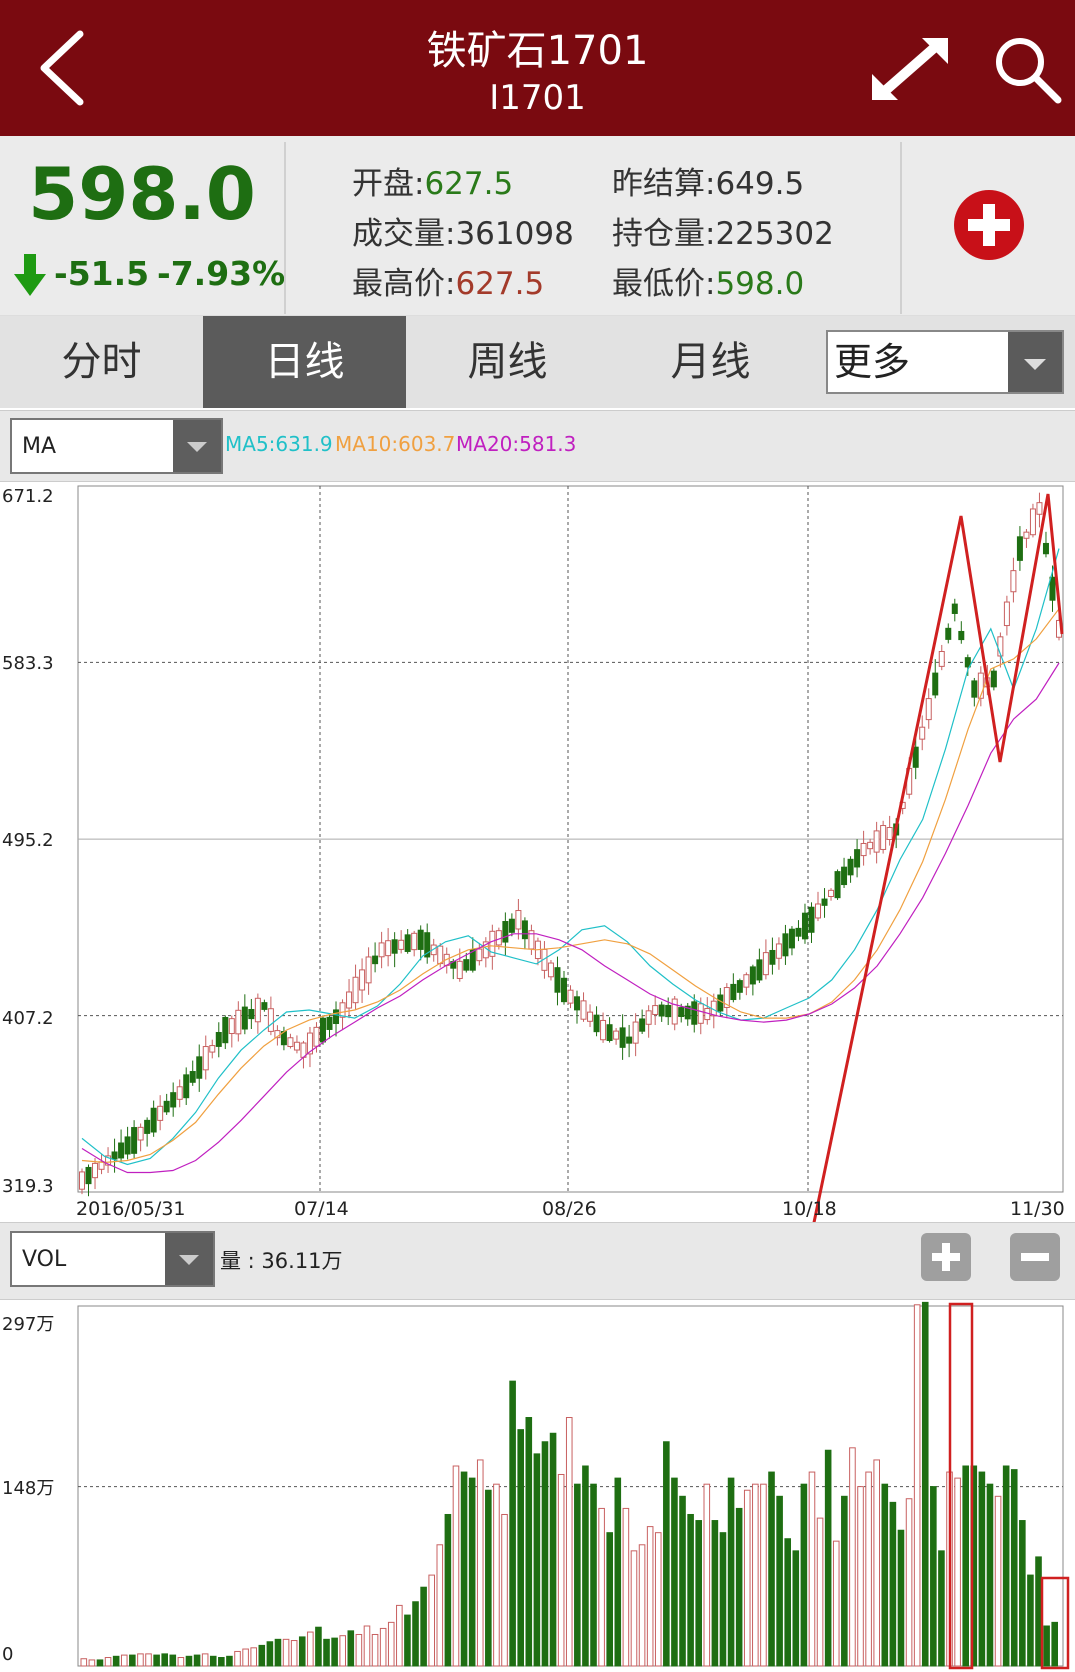 This screenshot has height=1672, width=1075. Describe the element at coordinates (28, 840) in the screenshot. I see `y-tick-label: 495.2` at that location.